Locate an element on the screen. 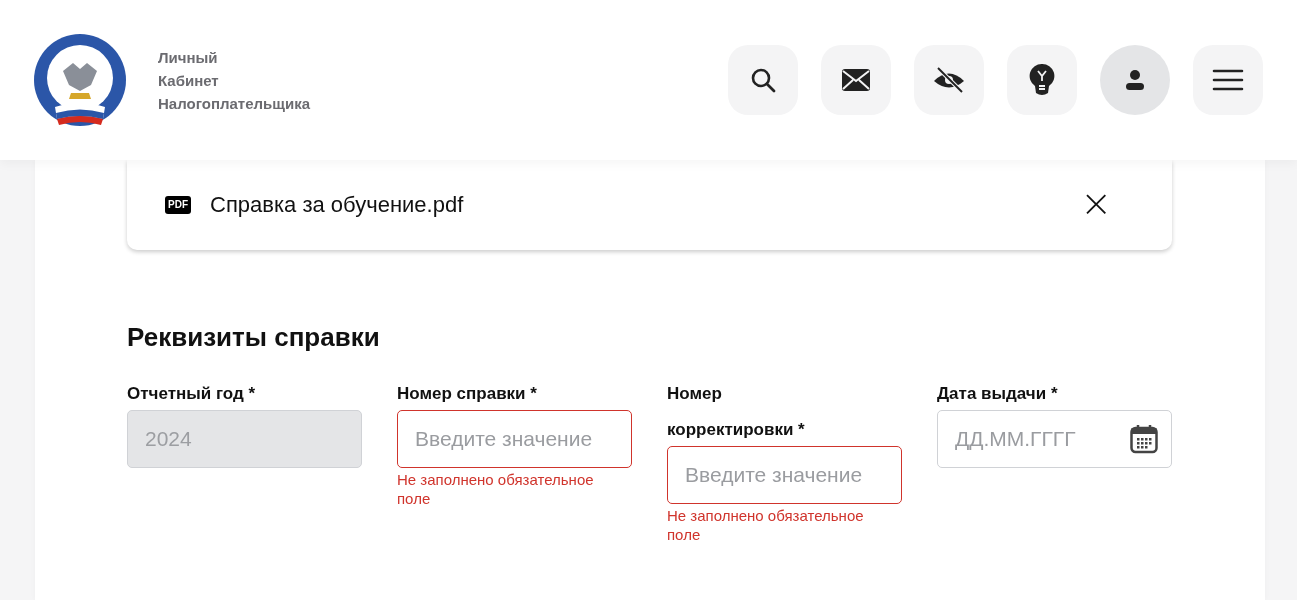 The image size is (1297, 600). field-label: Дата выдачи * is located at coordinates (998, 394).